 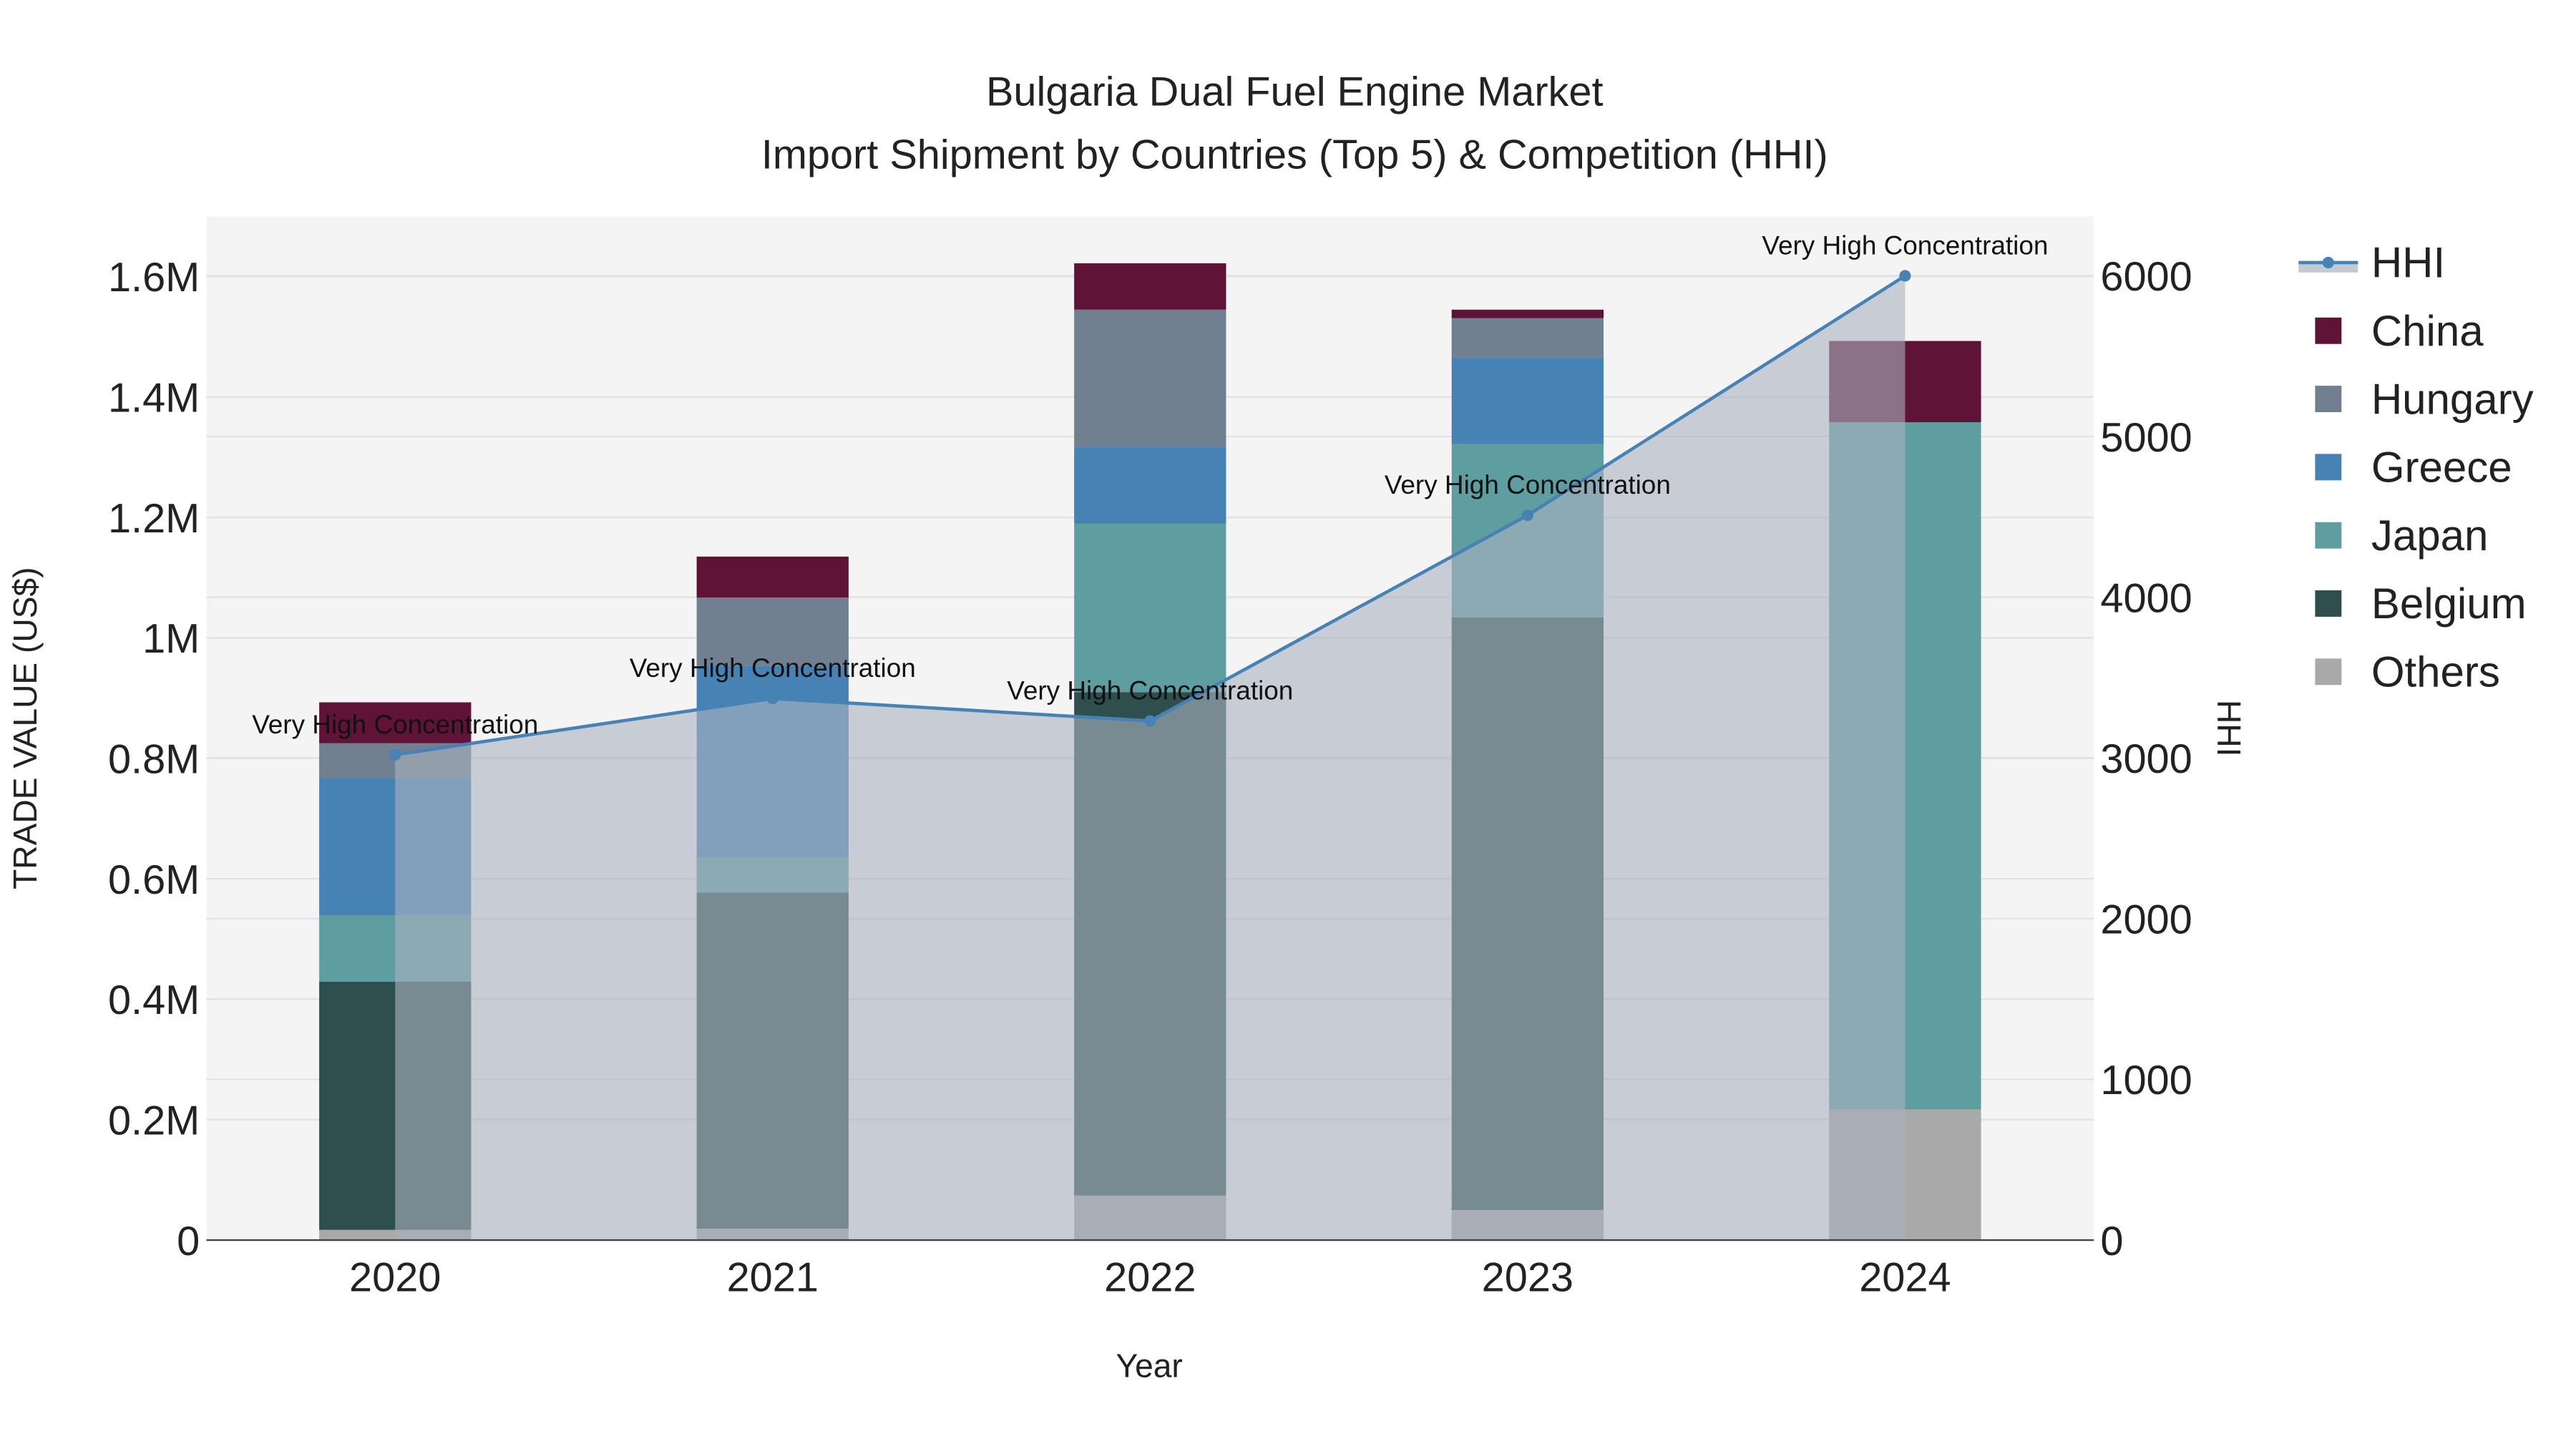 I want to click on y-axis-label: TRADE VALUE (US$), so click(x=25, y=728).